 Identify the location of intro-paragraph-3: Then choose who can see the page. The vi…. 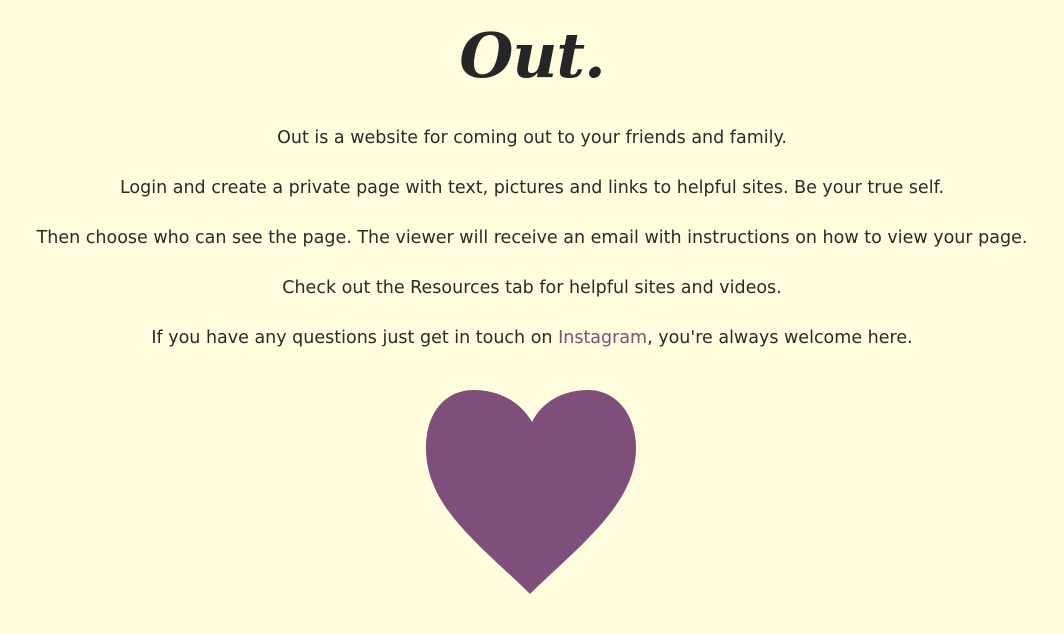
(532, 238).